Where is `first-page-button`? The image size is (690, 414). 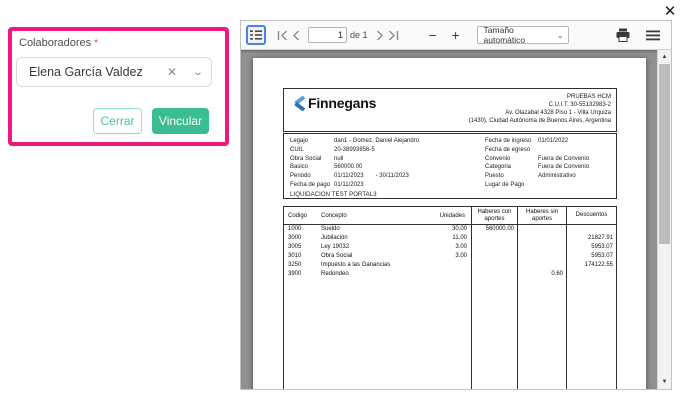
first-page-button is located at coordinates (282, 35).